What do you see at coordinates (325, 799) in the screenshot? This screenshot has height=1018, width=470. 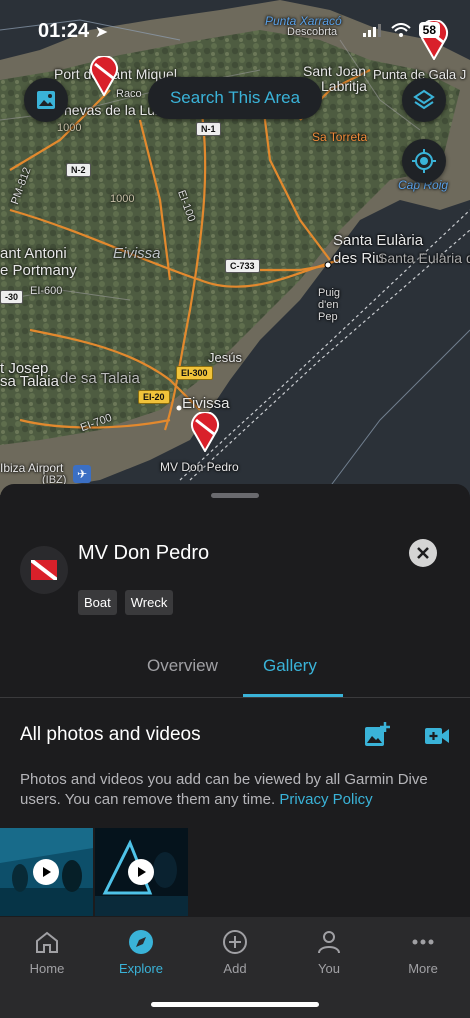 I see `privacy-policy-link: Privacy Policy` at bounding box center [325, 799].